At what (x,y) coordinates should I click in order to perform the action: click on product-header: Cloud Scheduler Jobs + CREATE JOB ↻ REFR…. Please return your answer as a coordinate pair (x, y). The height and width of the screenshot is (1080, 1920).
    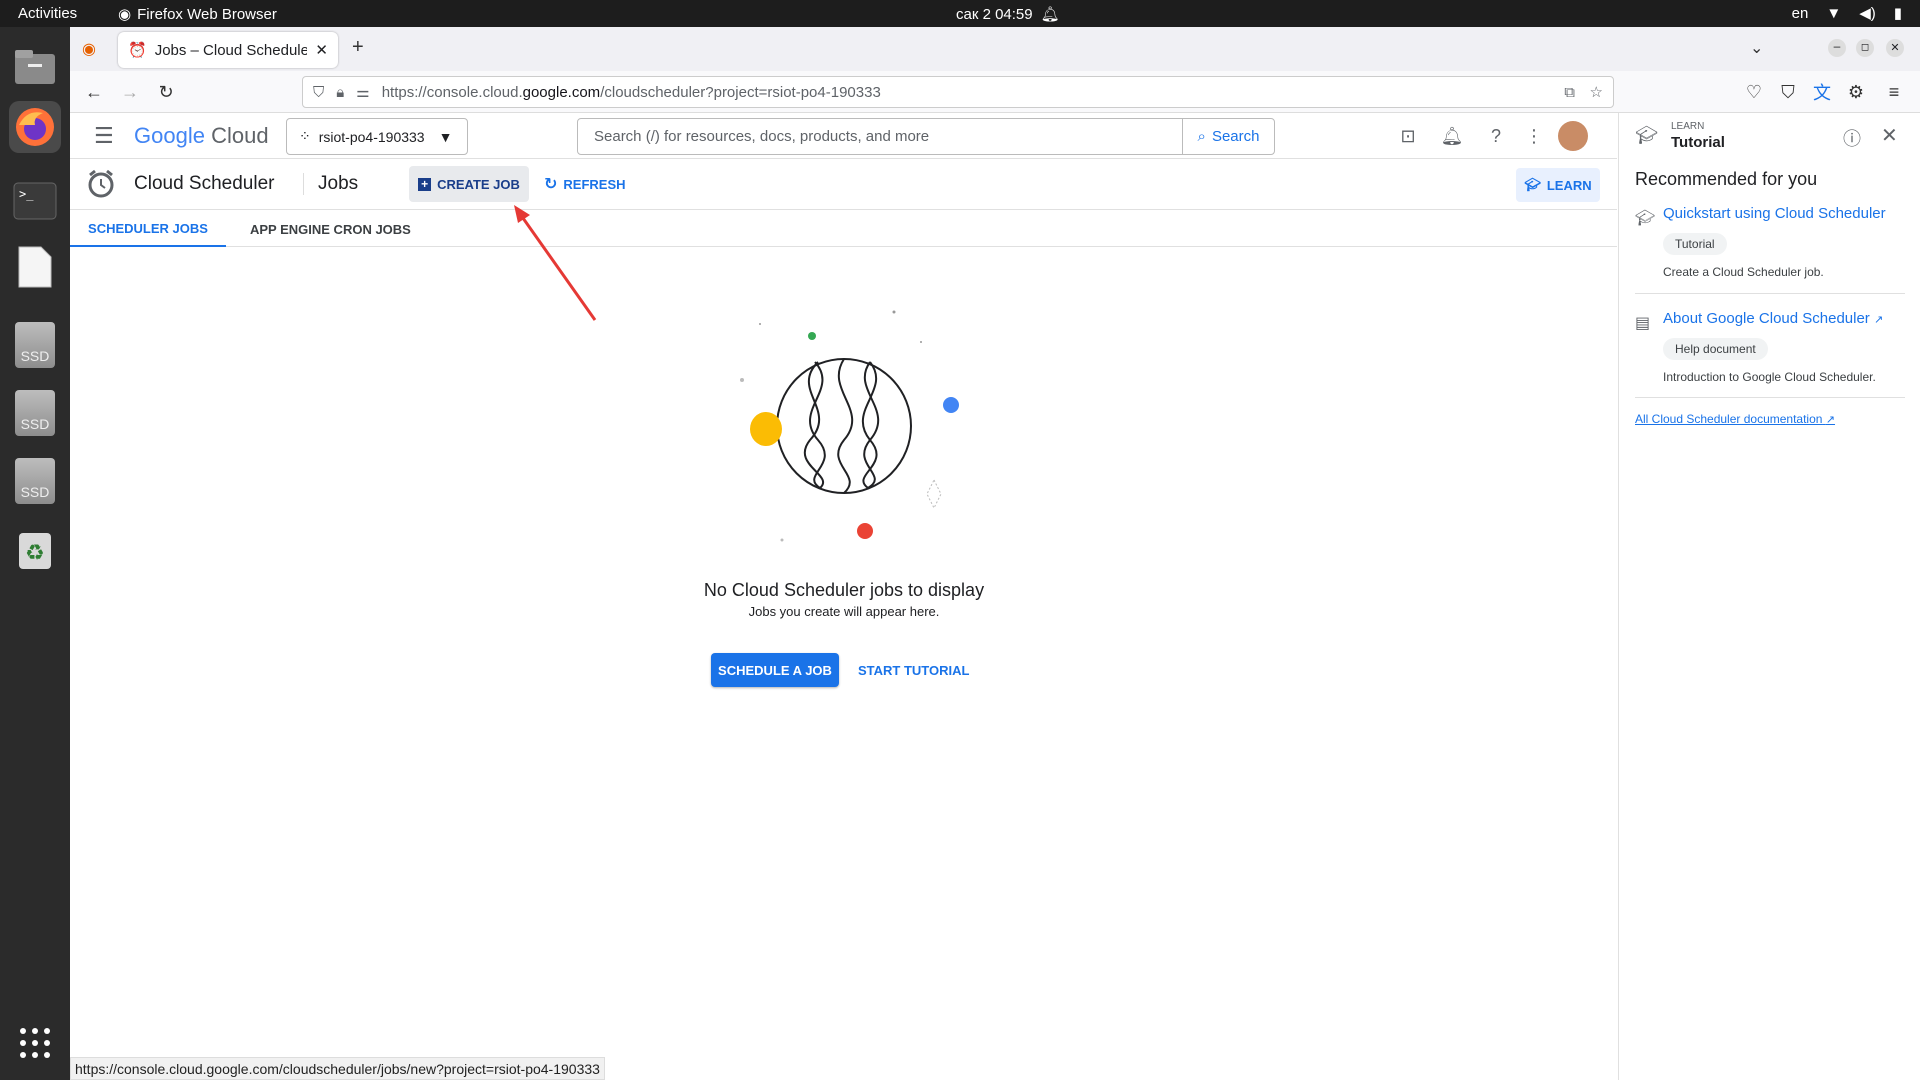
    Looking at the image, I should click on (843, 185).